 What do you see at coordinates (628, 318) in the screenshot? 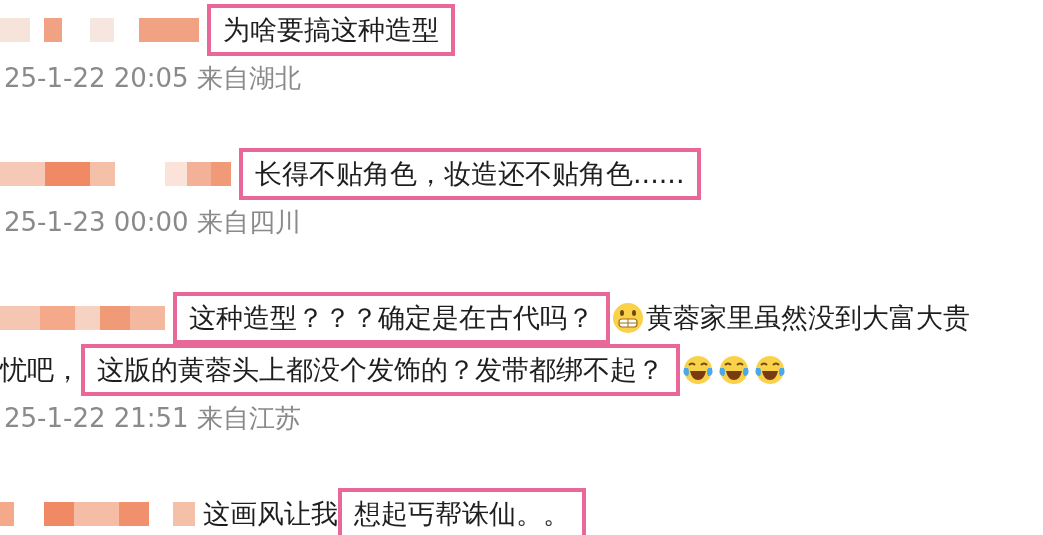
I see `grimace-emoji-icon` at bounding box center [628, 318].